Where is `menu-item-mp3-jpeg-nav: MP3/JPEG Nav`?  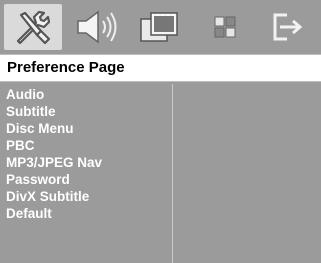
menu-item-mp3-jpeg-nav: MP3/JPEG Nav is located at coordinates (88, 162).